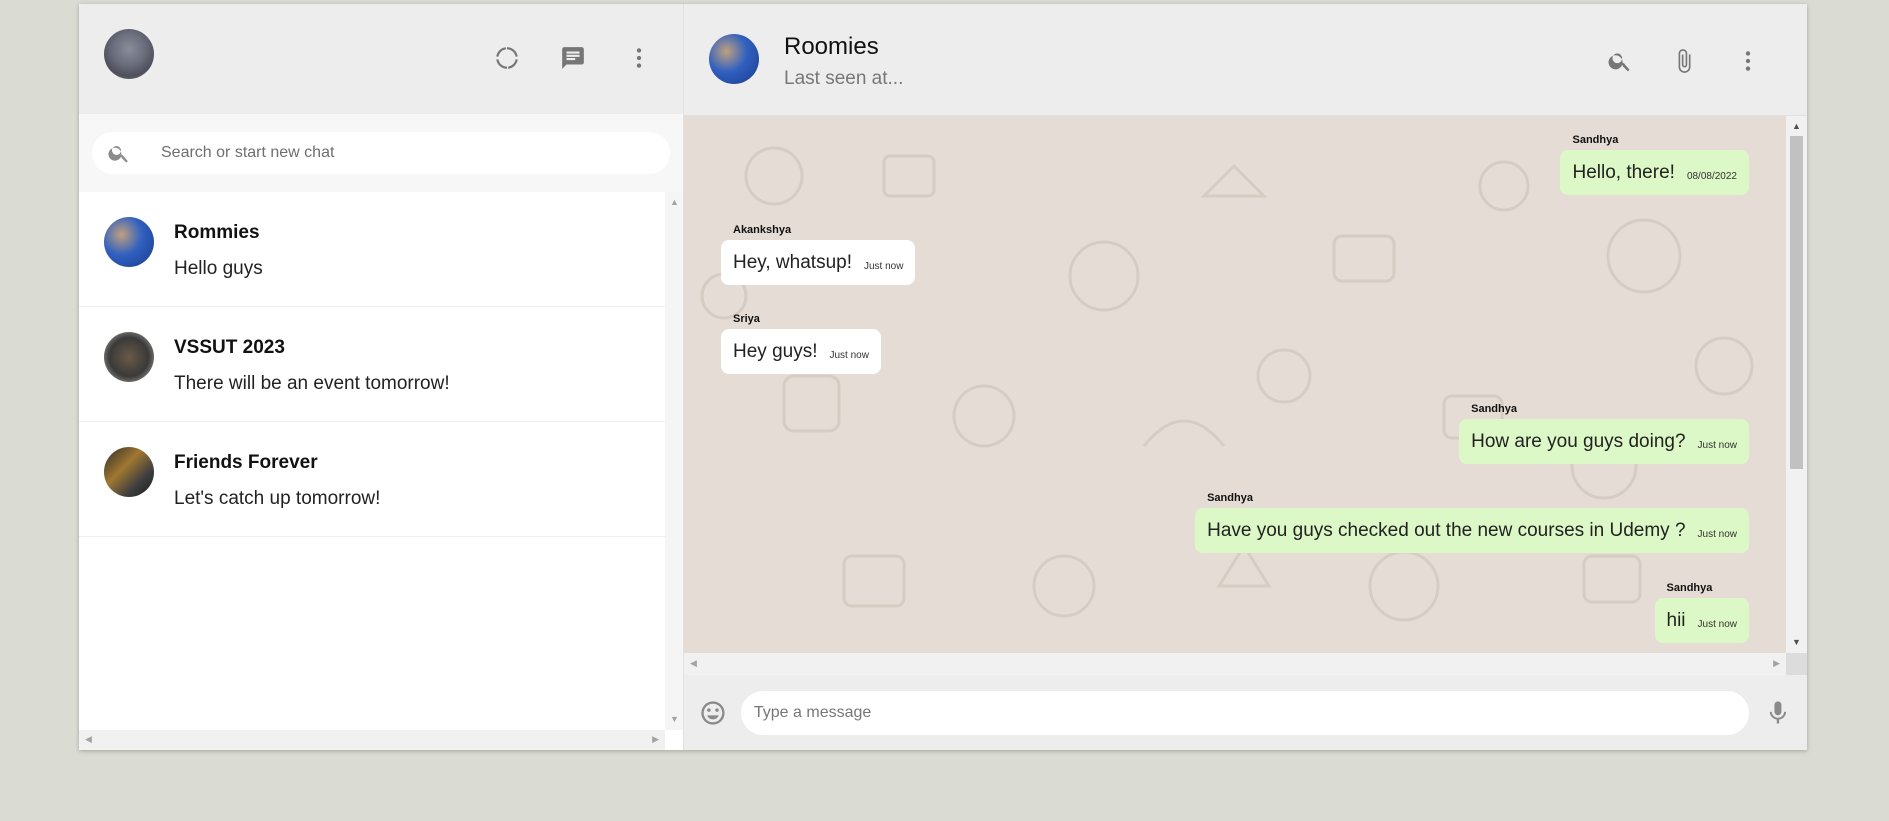  I want to click on message-sender: Akankshya, so click(762, 230).